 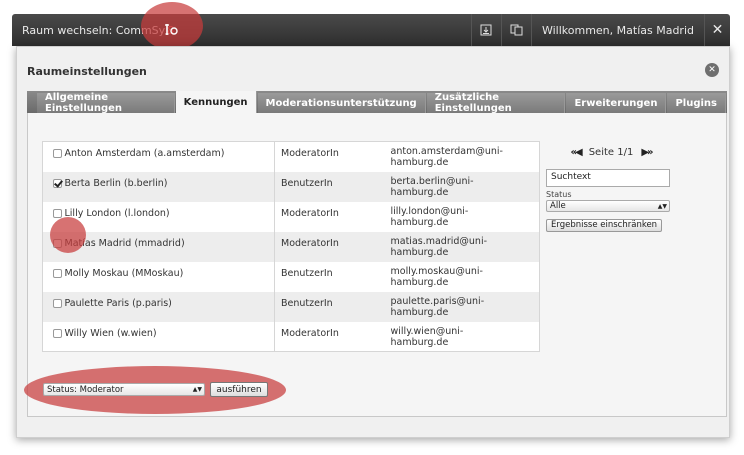 What do you see at coordinates (432, 181) in the screenshot?
I see `member-email-line1: berta.berlin@uni-` at bounding box center [432, 181].